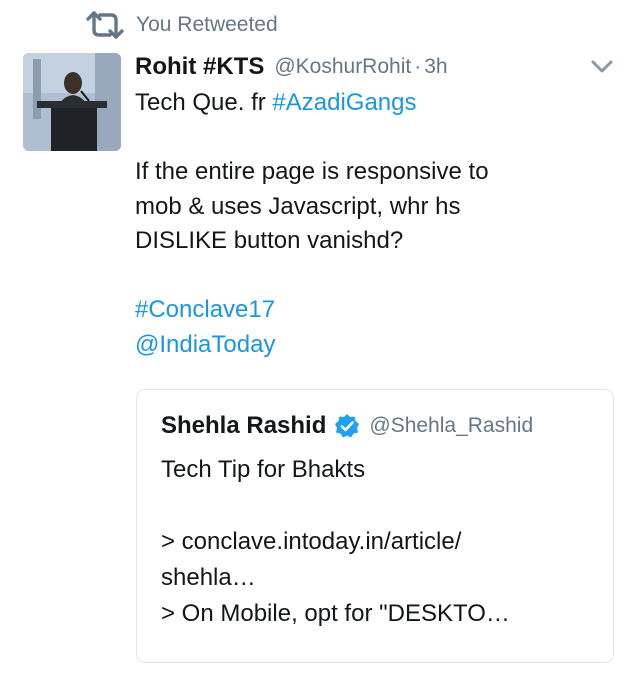 This screenshot has height=677, width=639. I want to click on quoted-line: > conclave.intoday.in/article/, so click(311, 541).